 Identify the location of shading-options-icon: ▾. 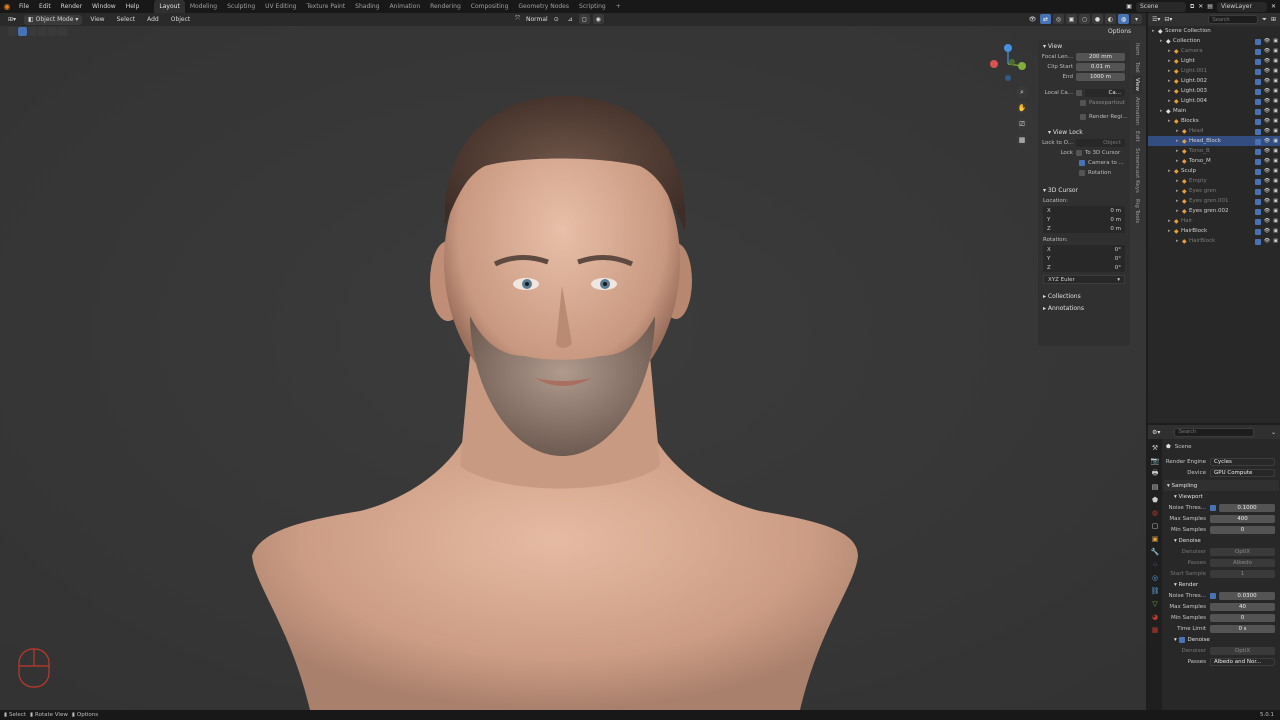
(1136, 19).